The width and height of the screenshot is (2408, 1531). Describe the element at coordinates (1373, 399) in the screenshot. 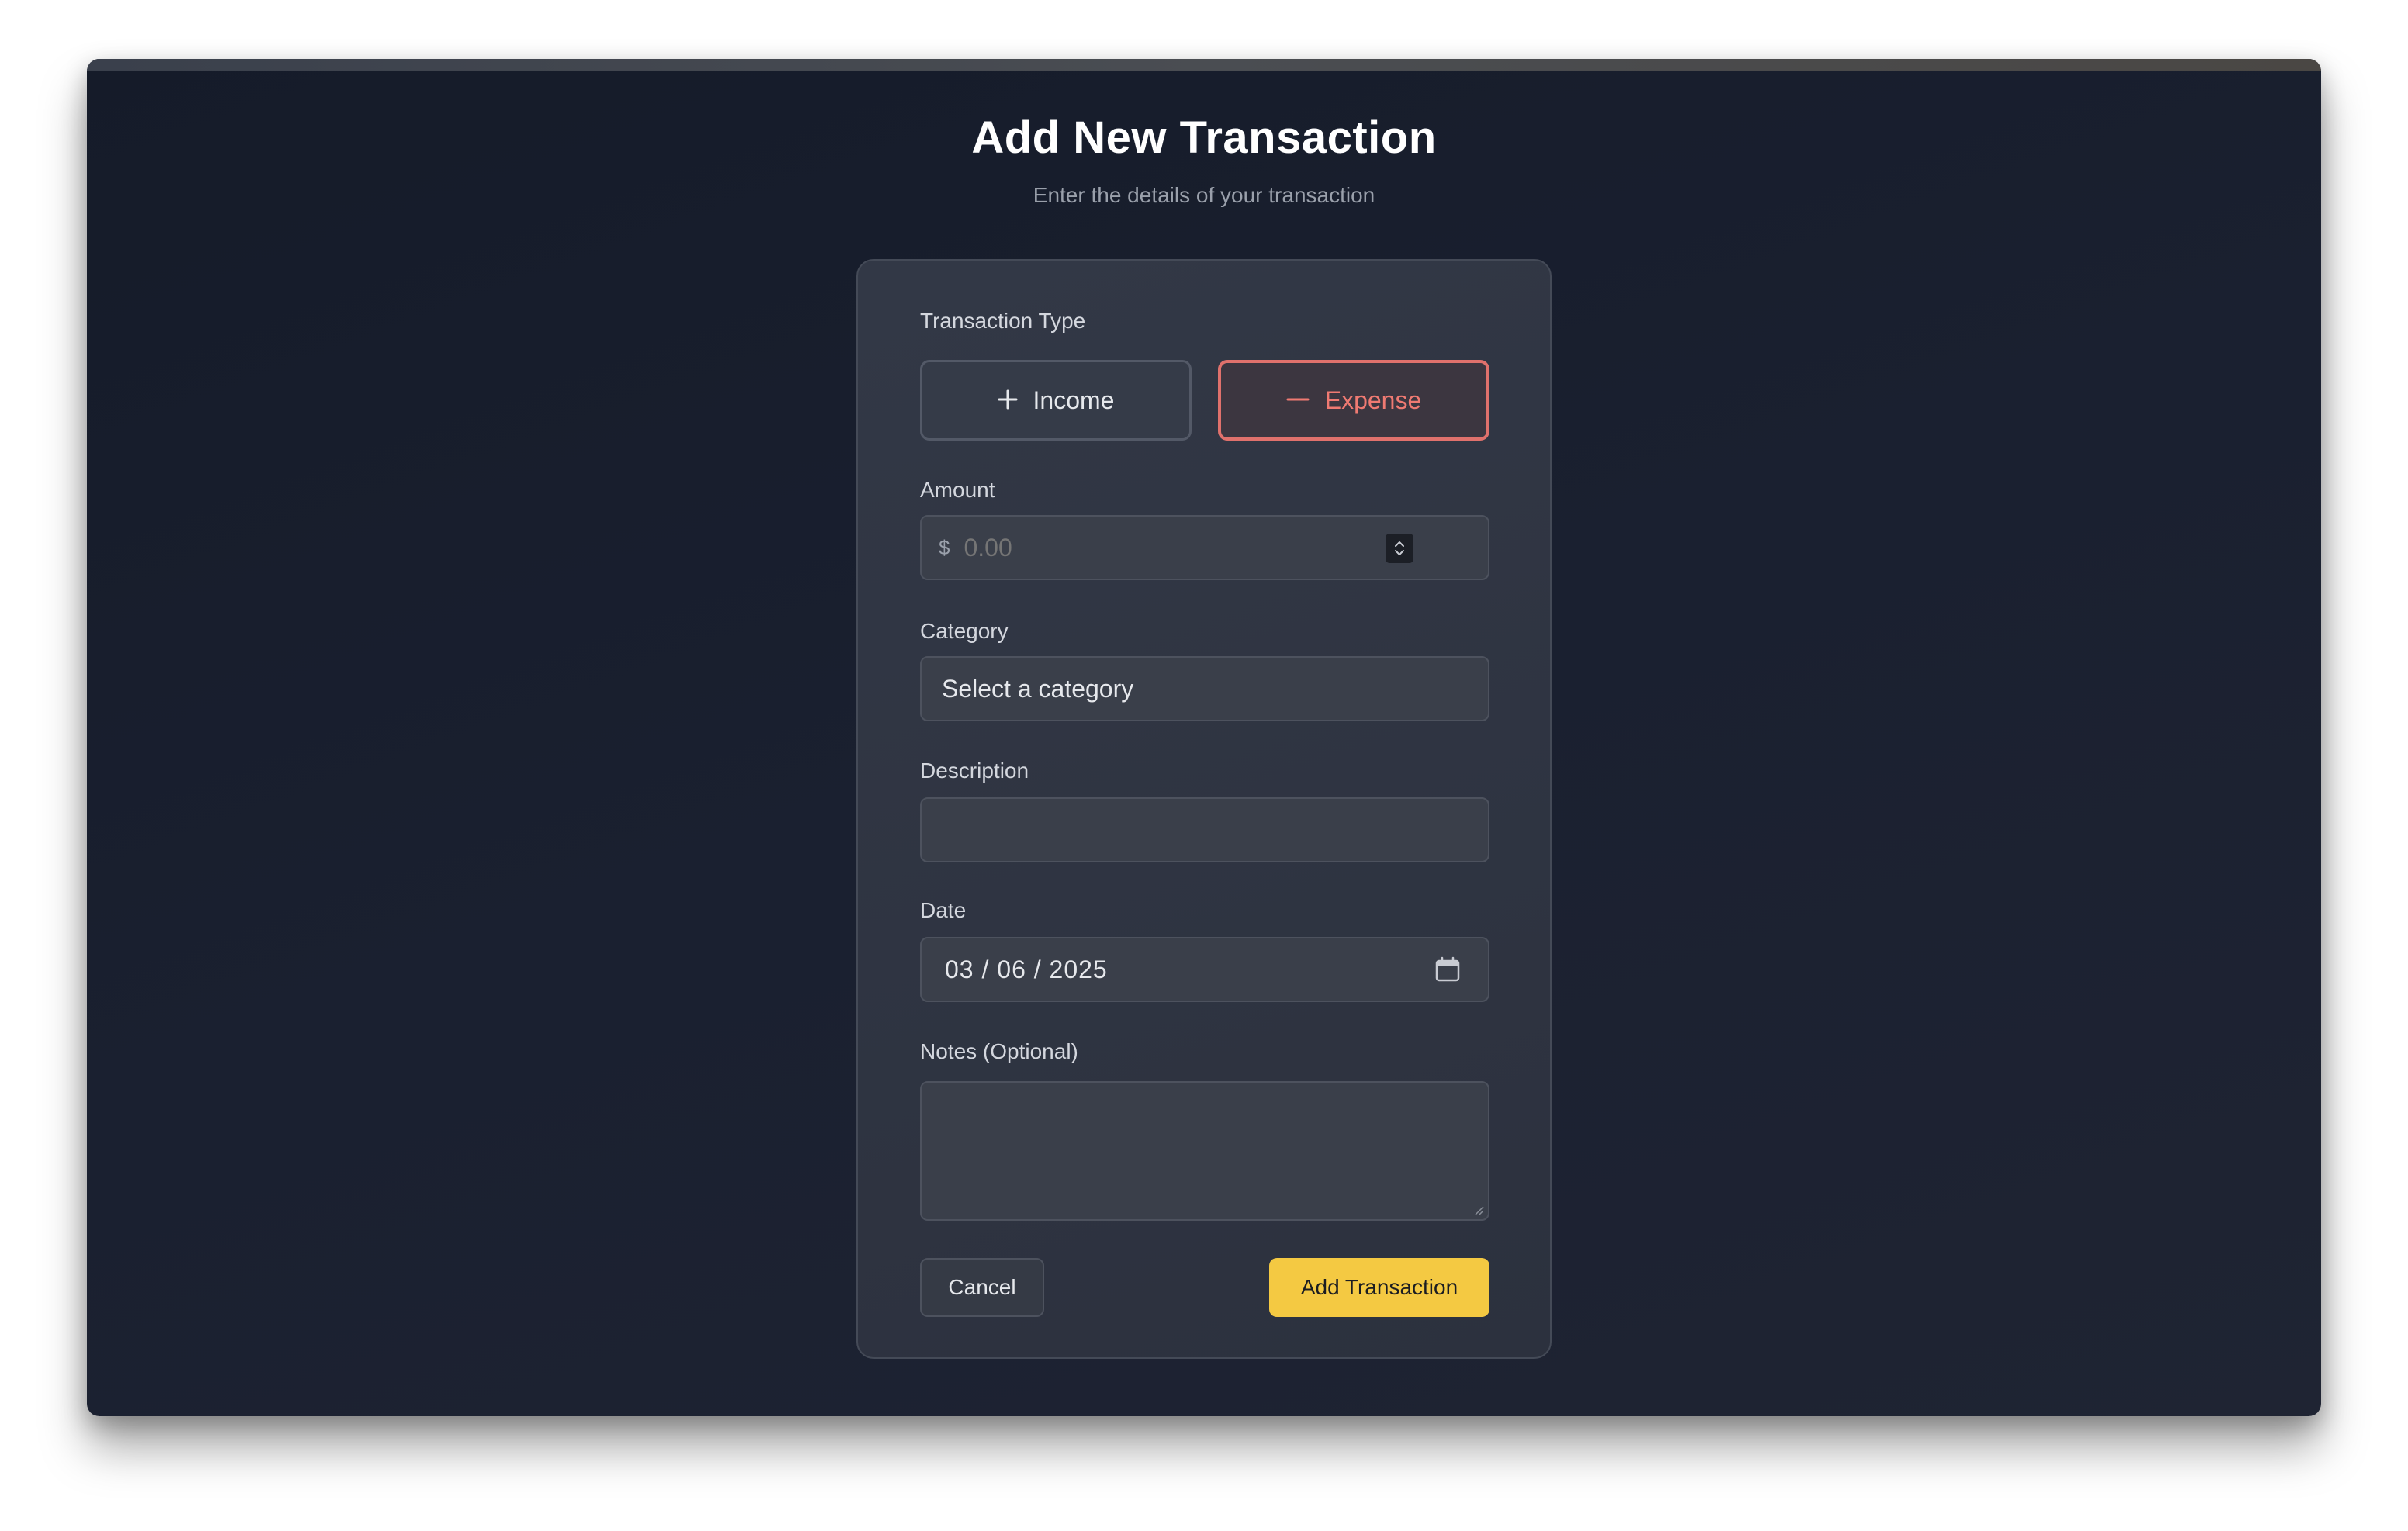

I see `expense-label: Expense` at that location.